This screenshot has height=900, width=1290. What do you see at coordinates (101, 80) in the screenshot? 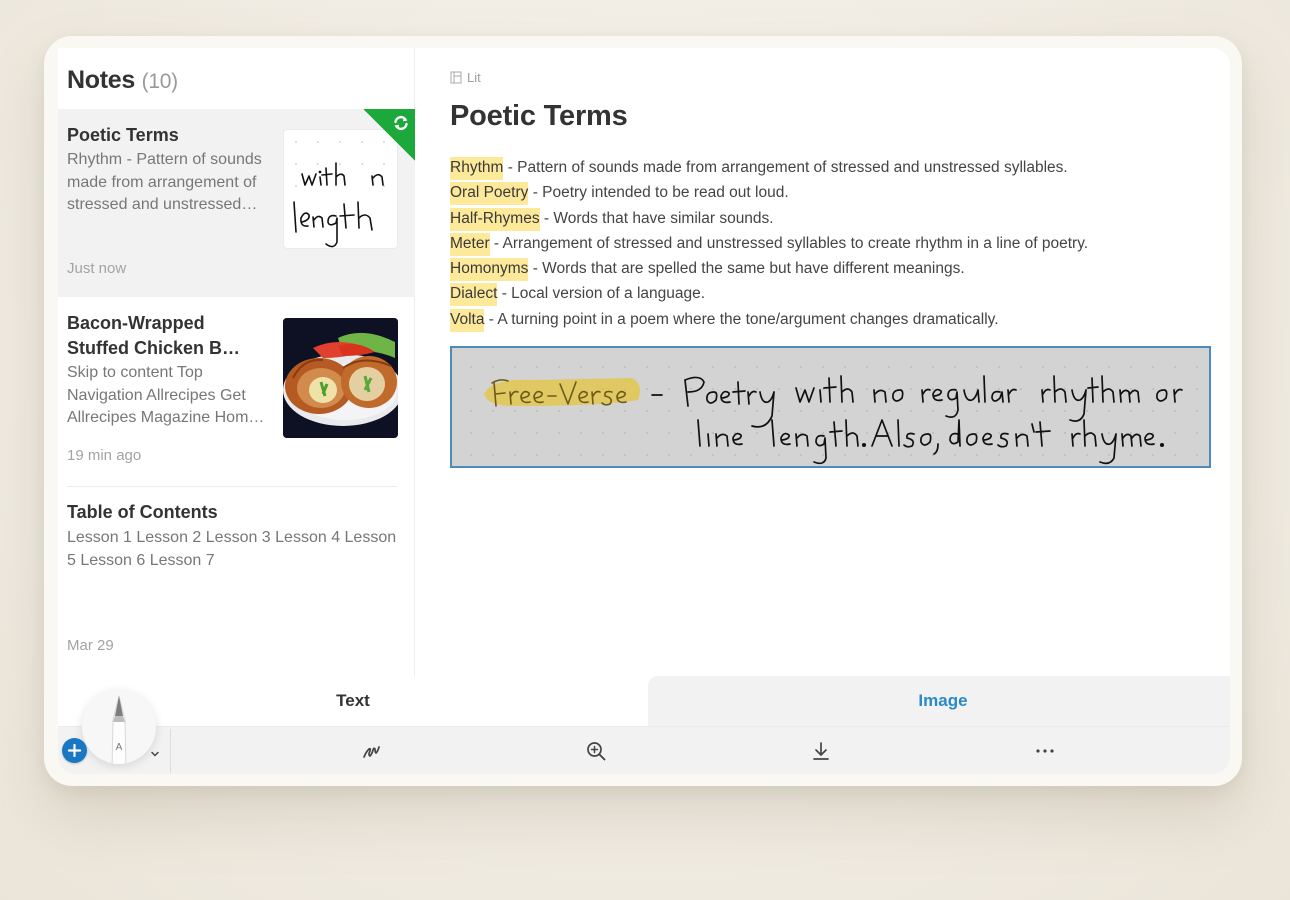
I see `sidebar-title-text: Notes` at bounding box center [101, 80].